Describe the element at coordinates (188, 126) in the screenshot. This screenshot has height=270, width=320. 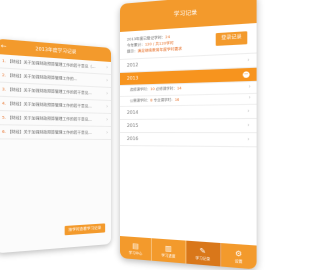
I see `year-row-2015: 2015 ›` at that location.